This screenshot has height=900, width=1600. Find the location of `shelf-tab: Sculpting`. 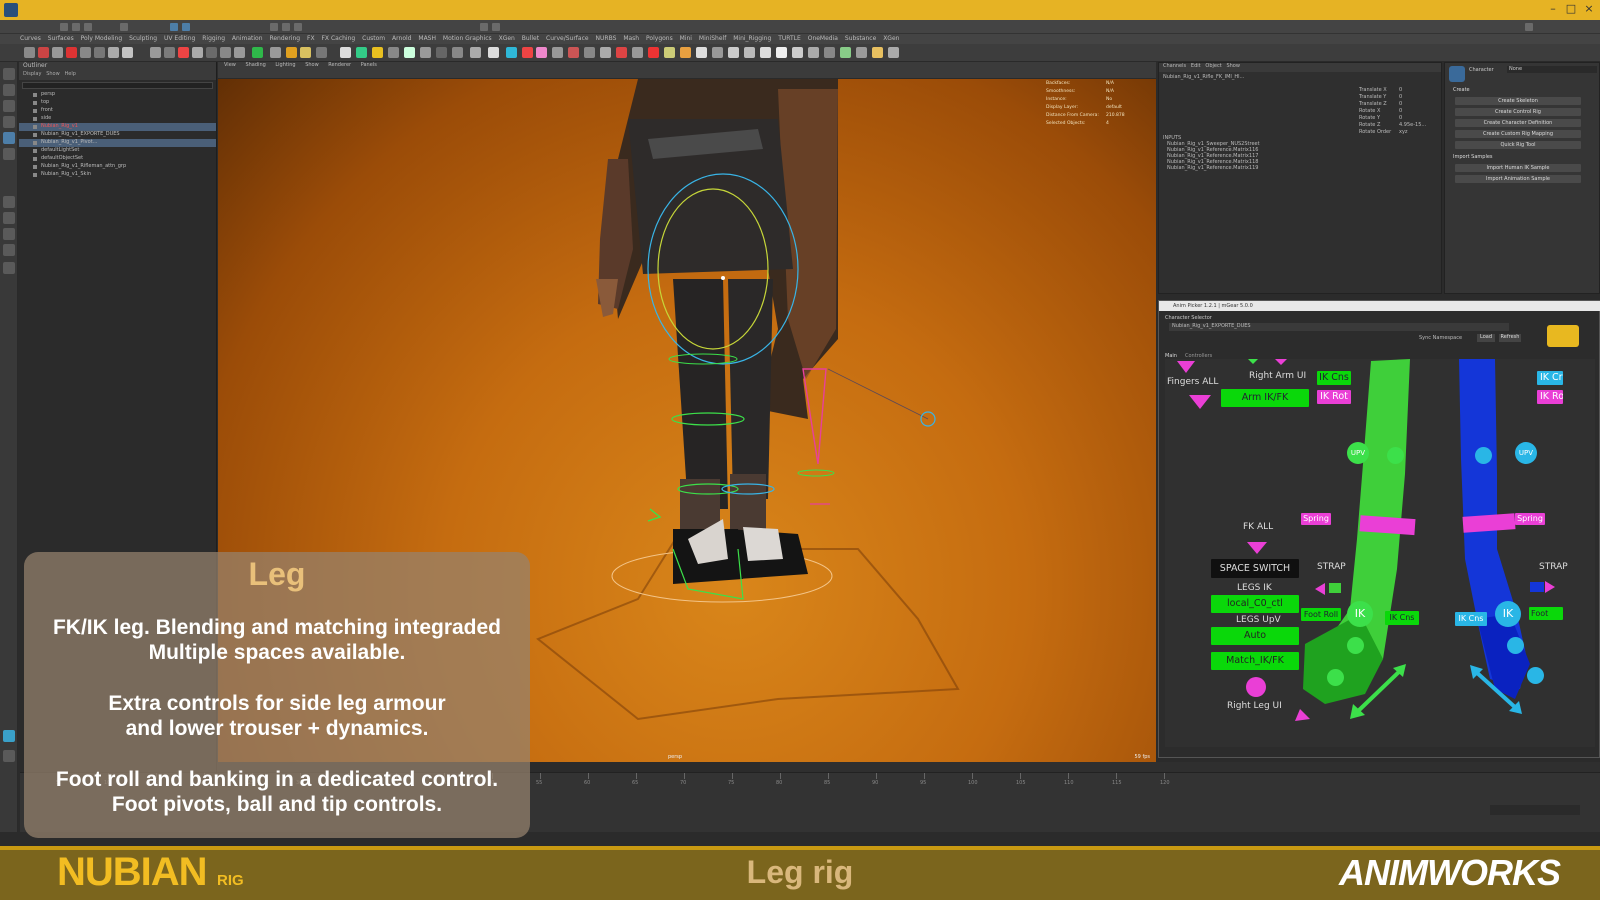

shelf-tab: Sculpting is located at coordinates (143, 38).